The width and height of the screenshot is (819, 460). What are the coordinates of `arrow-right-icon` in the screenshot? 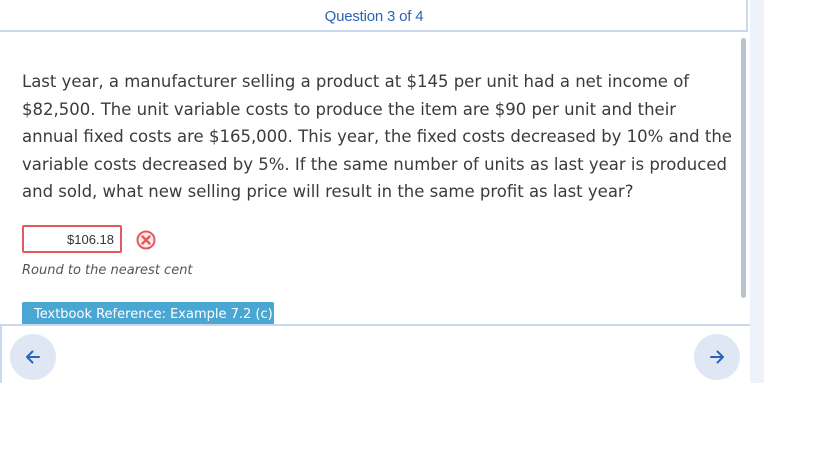 It's located at (717, 357).